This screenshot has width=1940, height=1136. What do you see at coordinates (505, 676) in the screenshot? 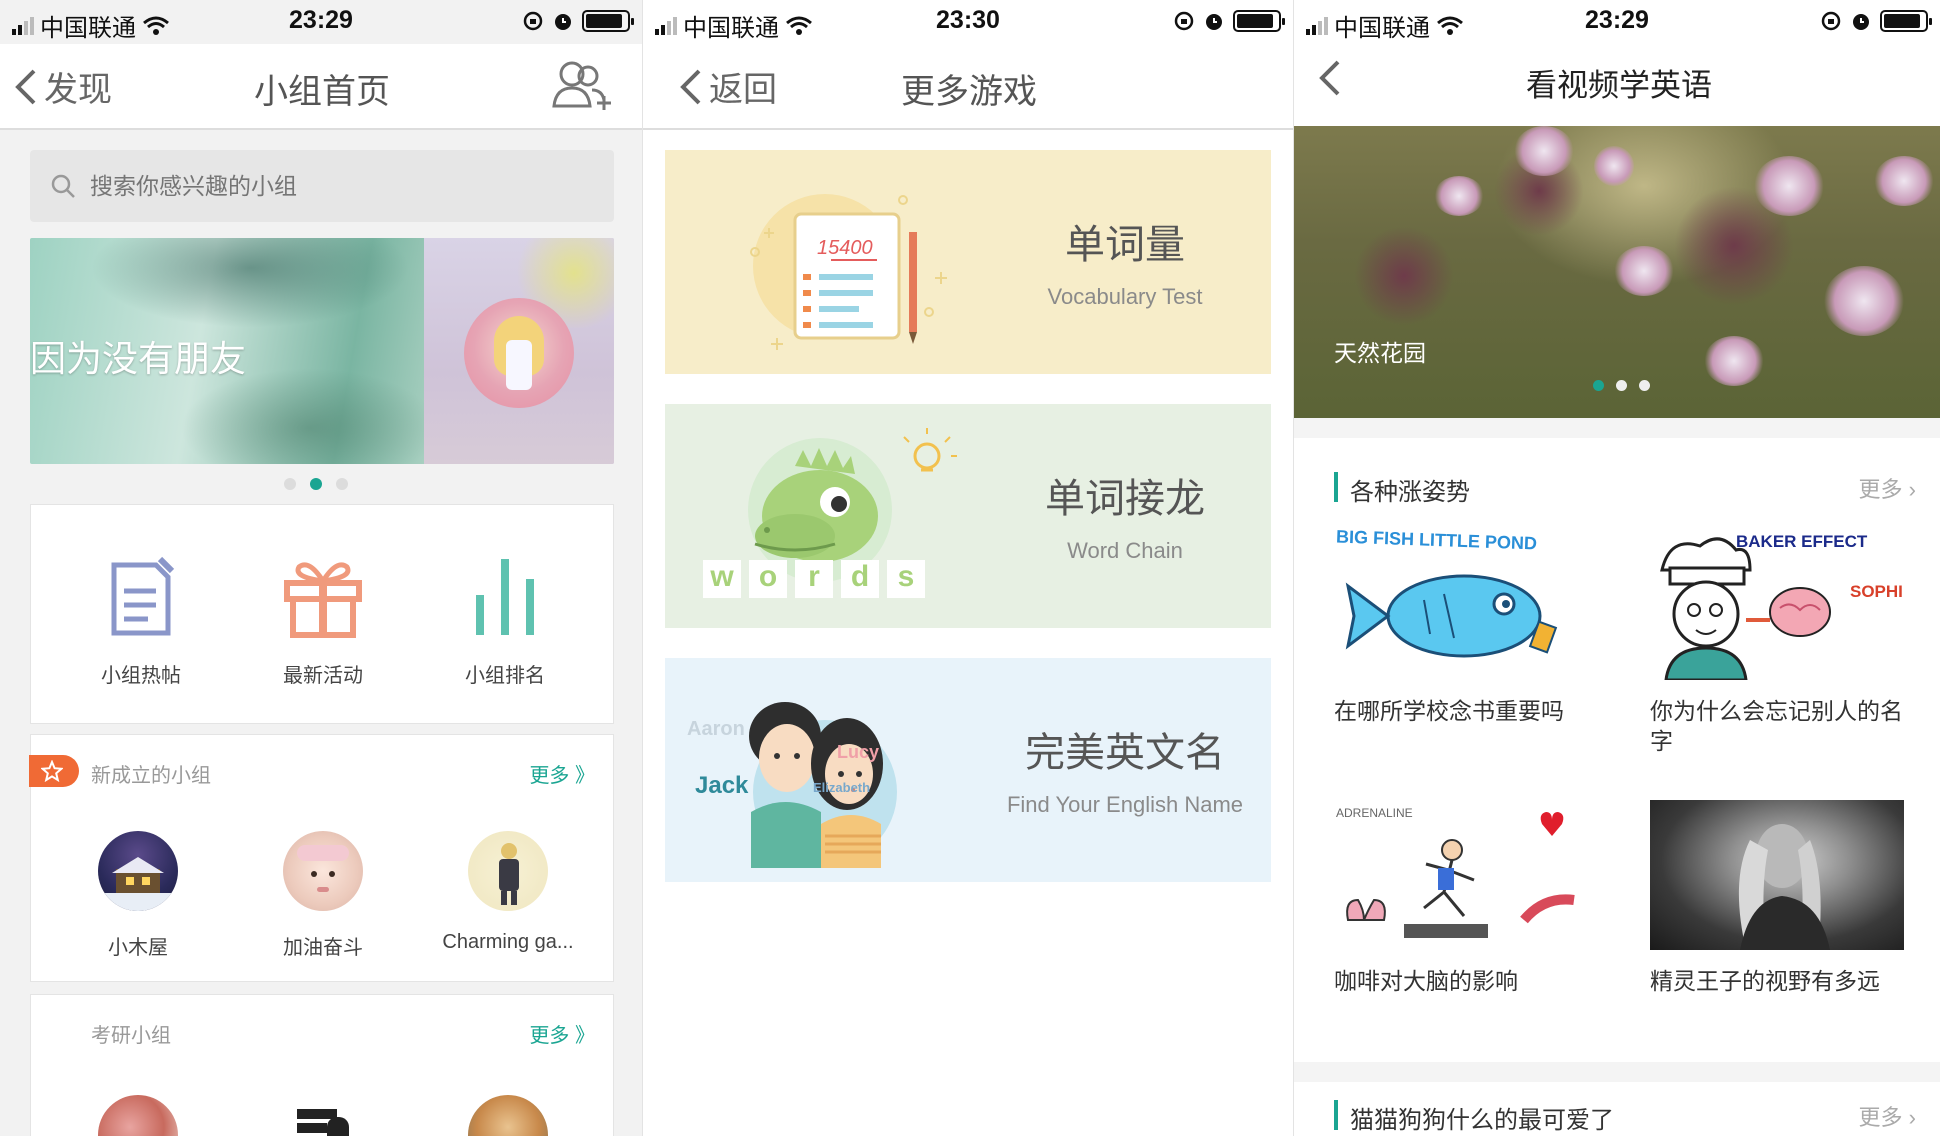
I see `feature-label: 小组排名` at bounding box center [505, 676].